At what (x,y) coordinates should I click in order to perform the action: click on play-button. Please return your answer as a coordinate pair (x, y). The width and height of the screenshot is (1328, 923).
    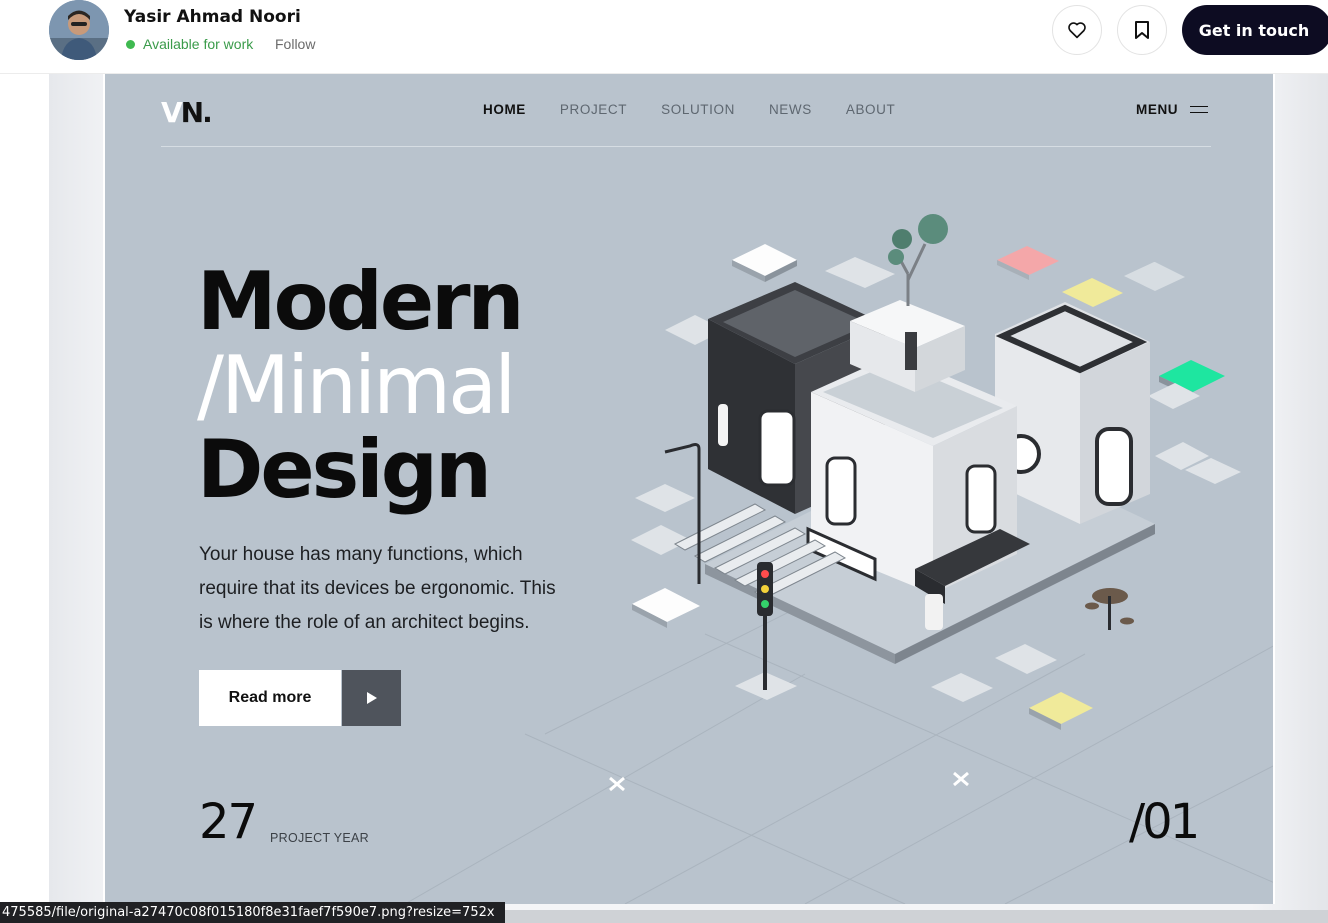
    Looking at the image, I should click on (371, 698).